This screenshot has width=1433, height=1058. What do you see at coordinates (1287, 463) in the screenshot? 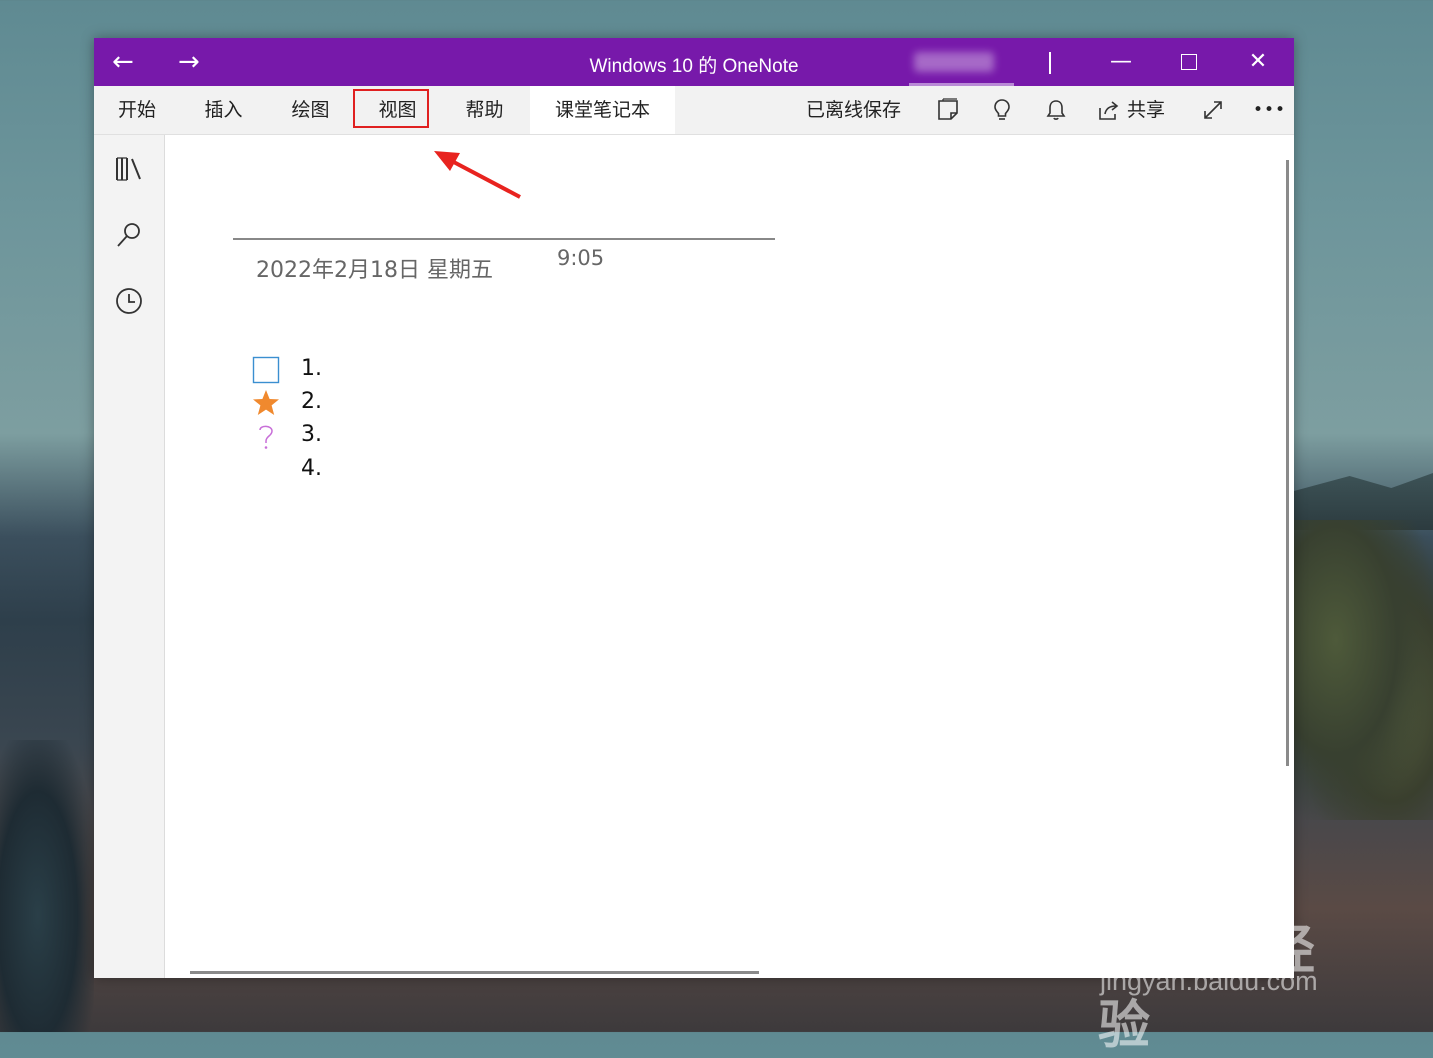
I see `vertical-scrollbar` at bounding box center [1287, 463].